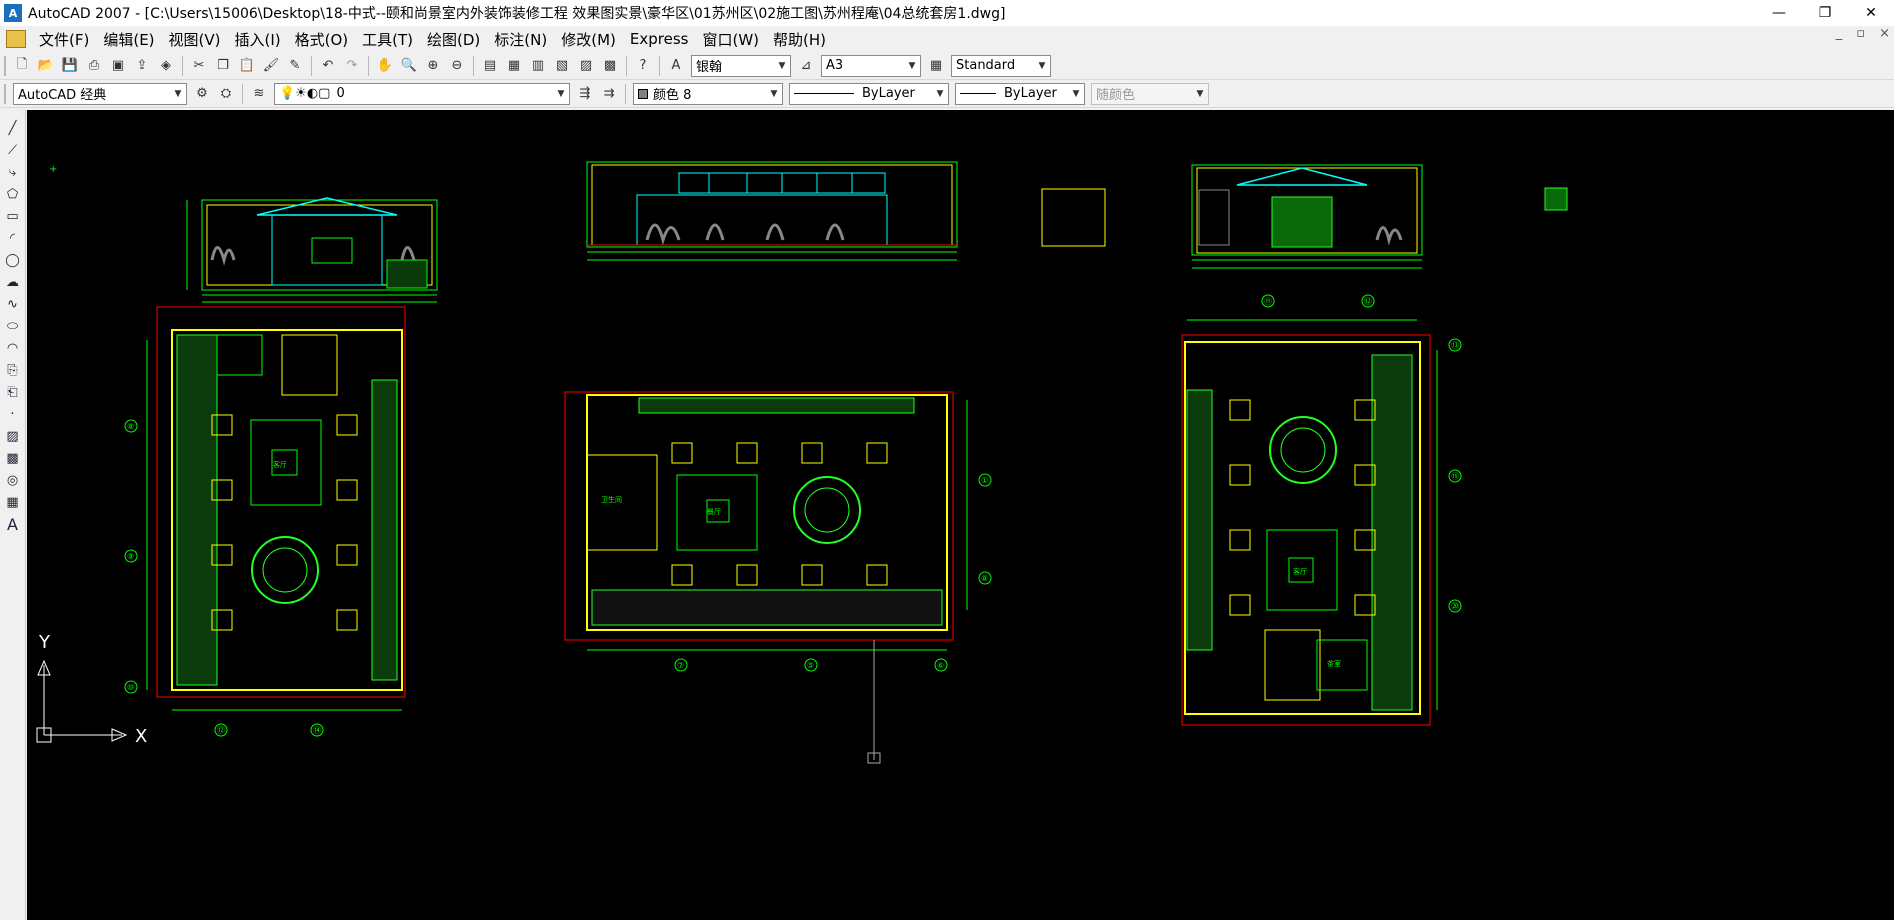 This screenshot has height=920, width=1894. I want to click on table-style-select: Standard ▼, so click(1001, 65).